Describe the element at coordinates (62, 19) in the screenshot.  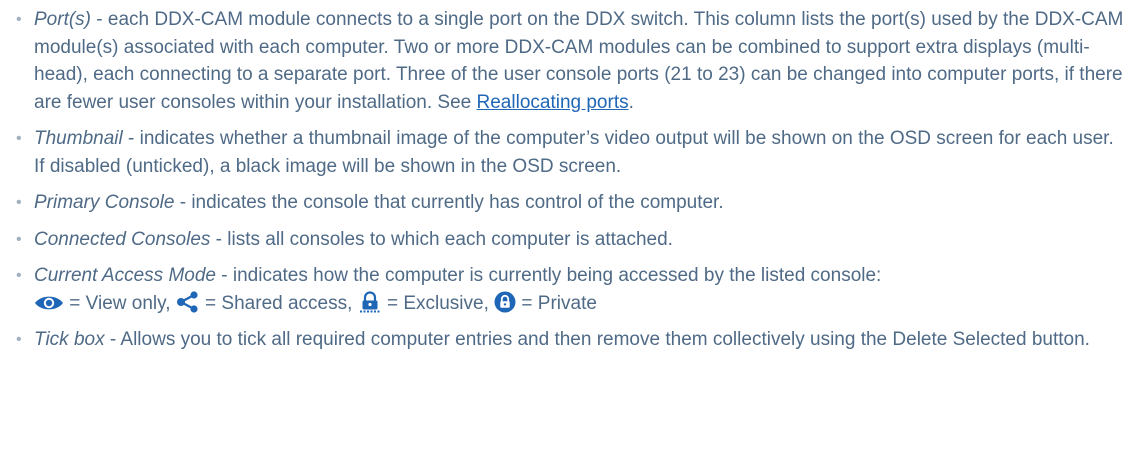
I see `term-ports: Port(s)` at that location.